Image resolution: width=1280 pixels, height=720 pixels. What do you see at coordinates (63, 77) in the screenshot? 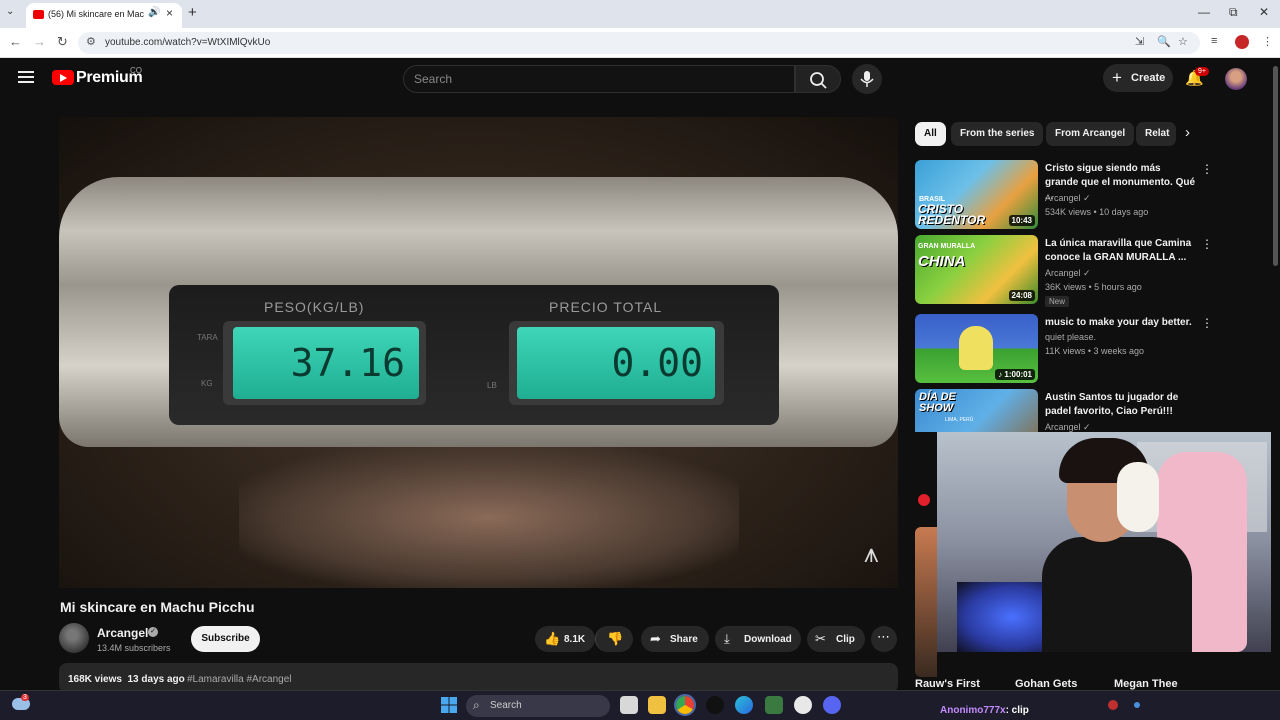
I see `youtube-logo-icon` at bounding box center [63, 77].